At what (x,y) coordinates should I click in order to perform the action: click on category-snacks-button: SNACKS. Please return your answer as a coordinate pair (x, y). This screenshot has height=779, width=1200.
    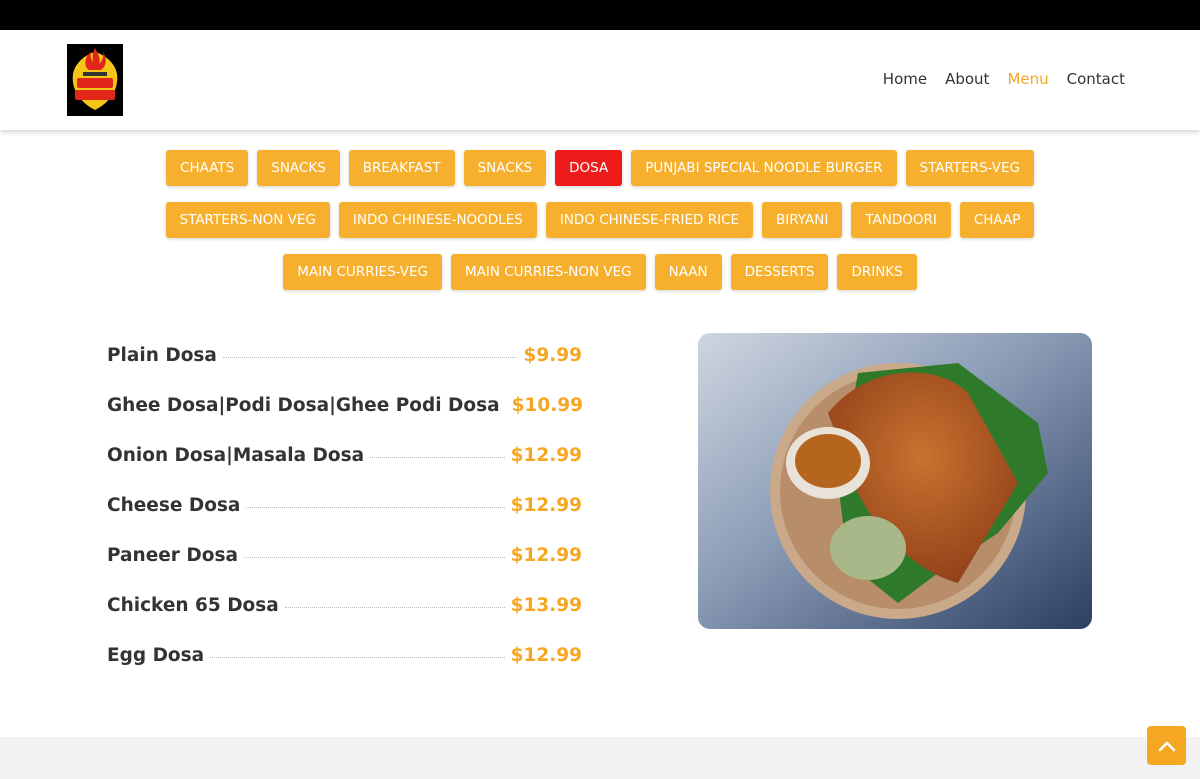
    Looking at the image, I should click on (298, 168).